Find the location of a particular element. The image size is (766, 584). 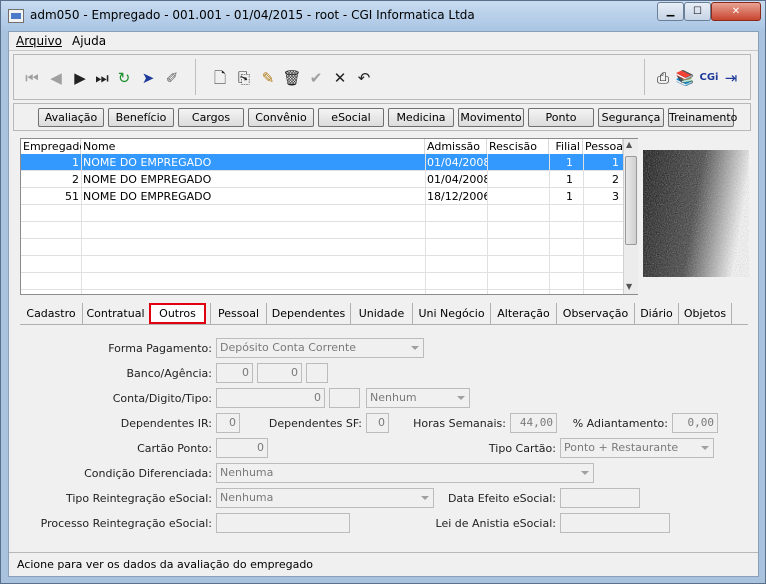

grid-scrollbar: ▲ ▼ is located at coordinates (630, 216).